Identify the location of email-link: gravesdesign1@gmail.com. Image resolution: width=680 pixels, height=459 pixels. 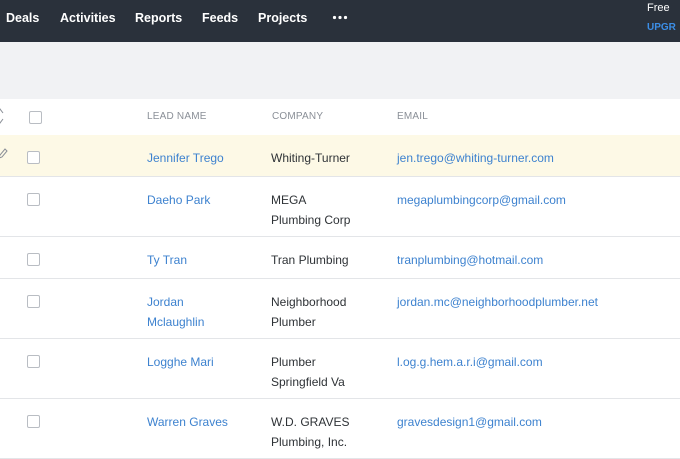
(469, 422).